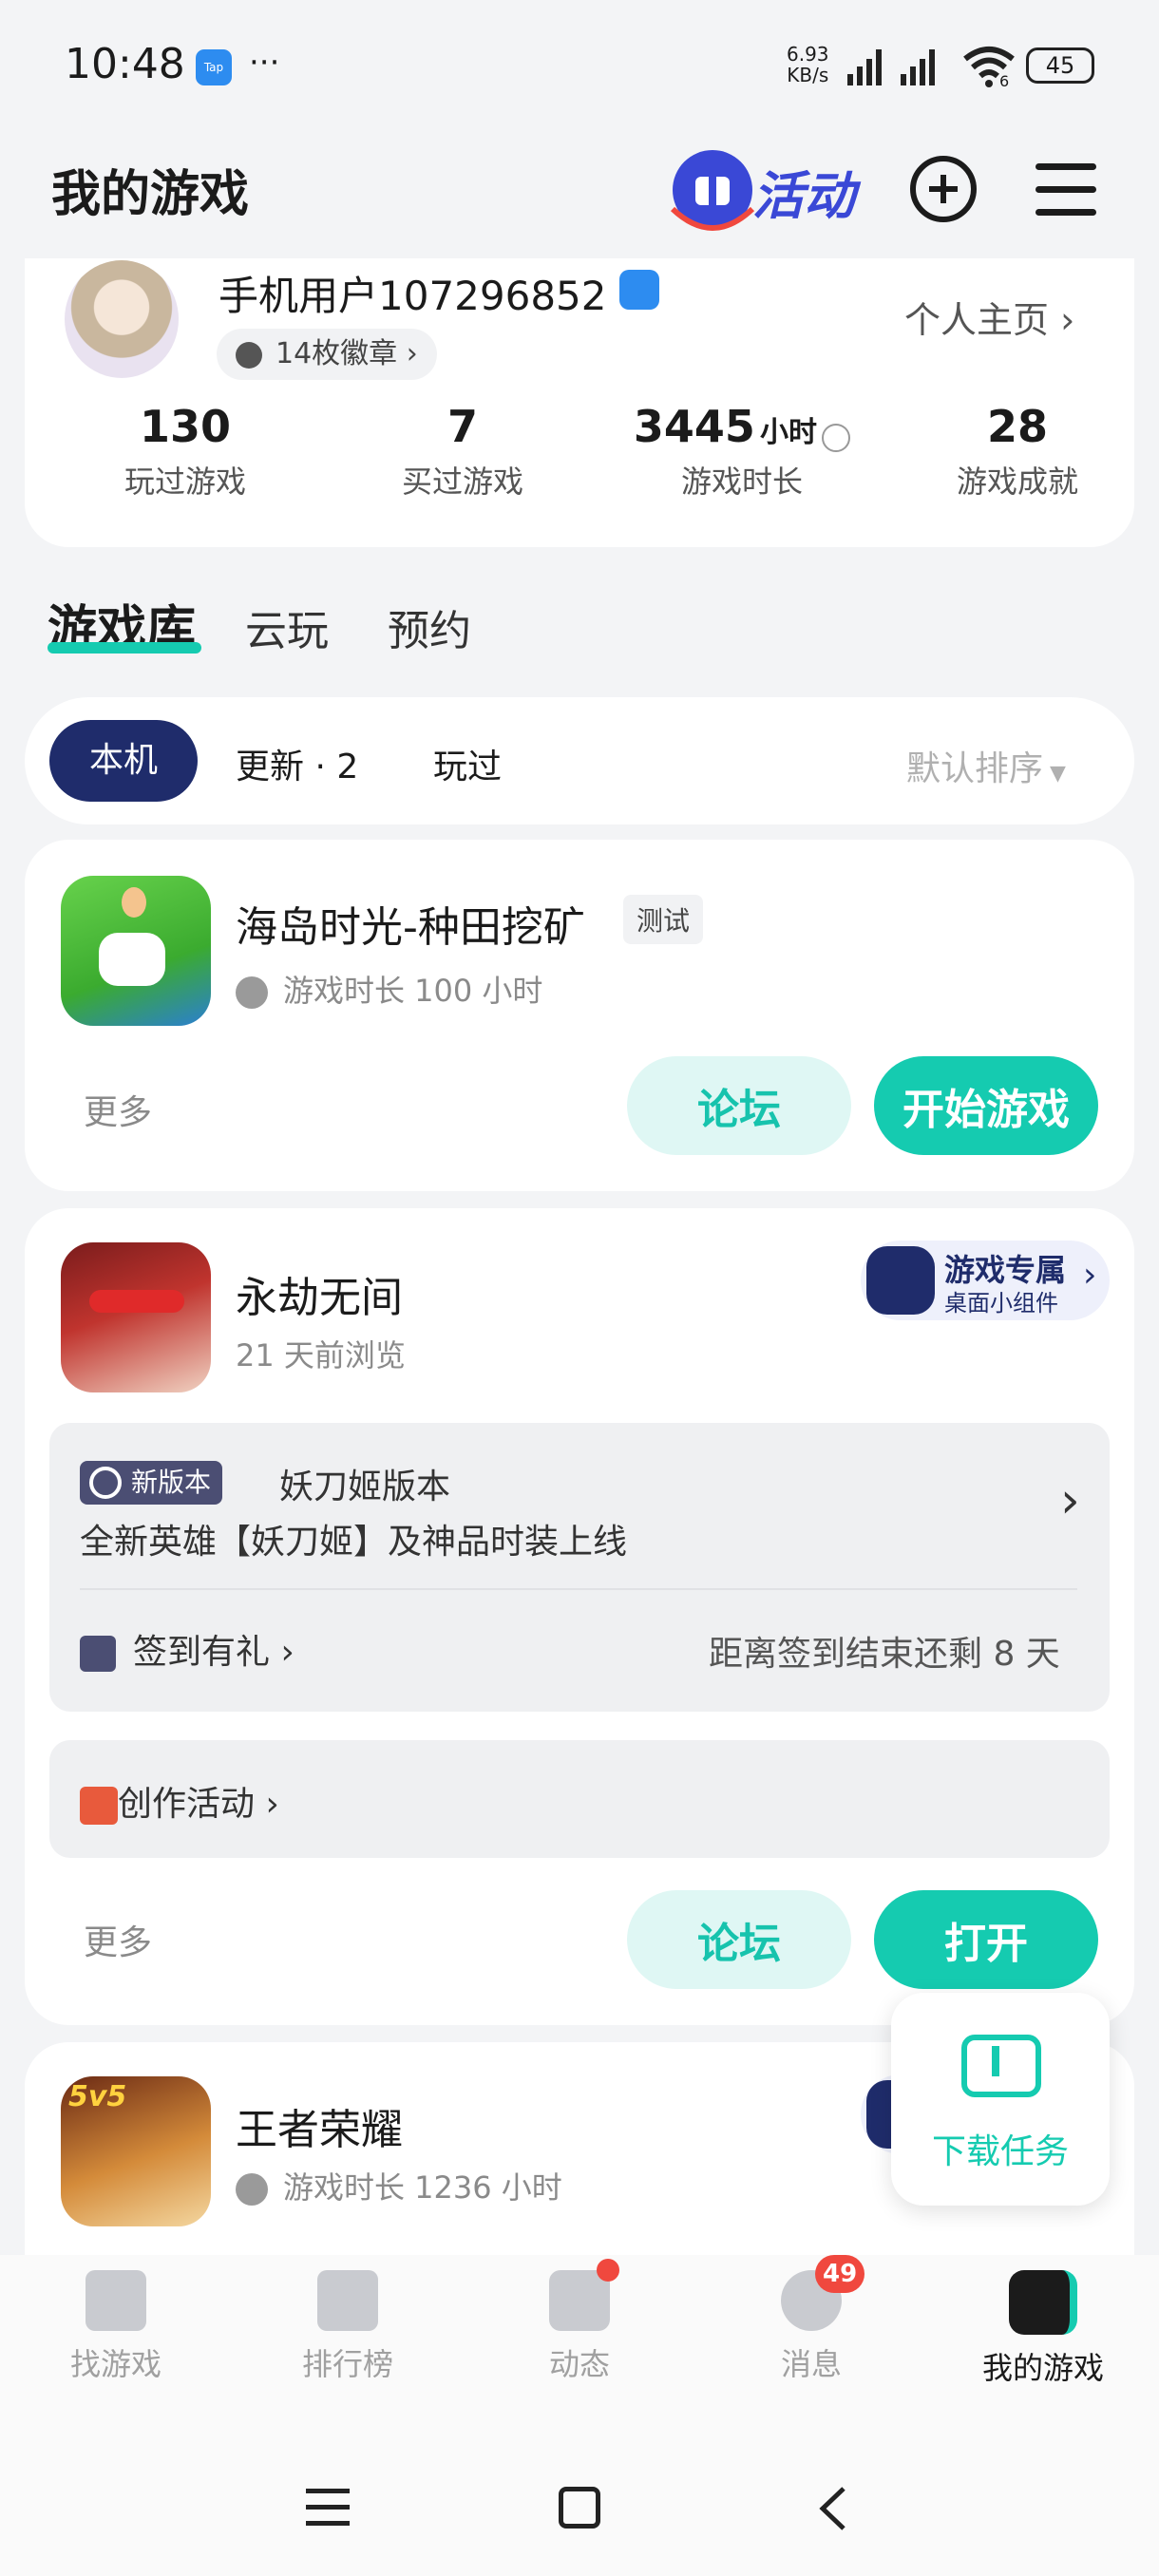 The height and width of the screenshot is (2576, 1159). What do you see at coordinates (1054, 774) in the screenshot?
I see `caret-down-icon: ▼` at bounding box center [1054, 774].